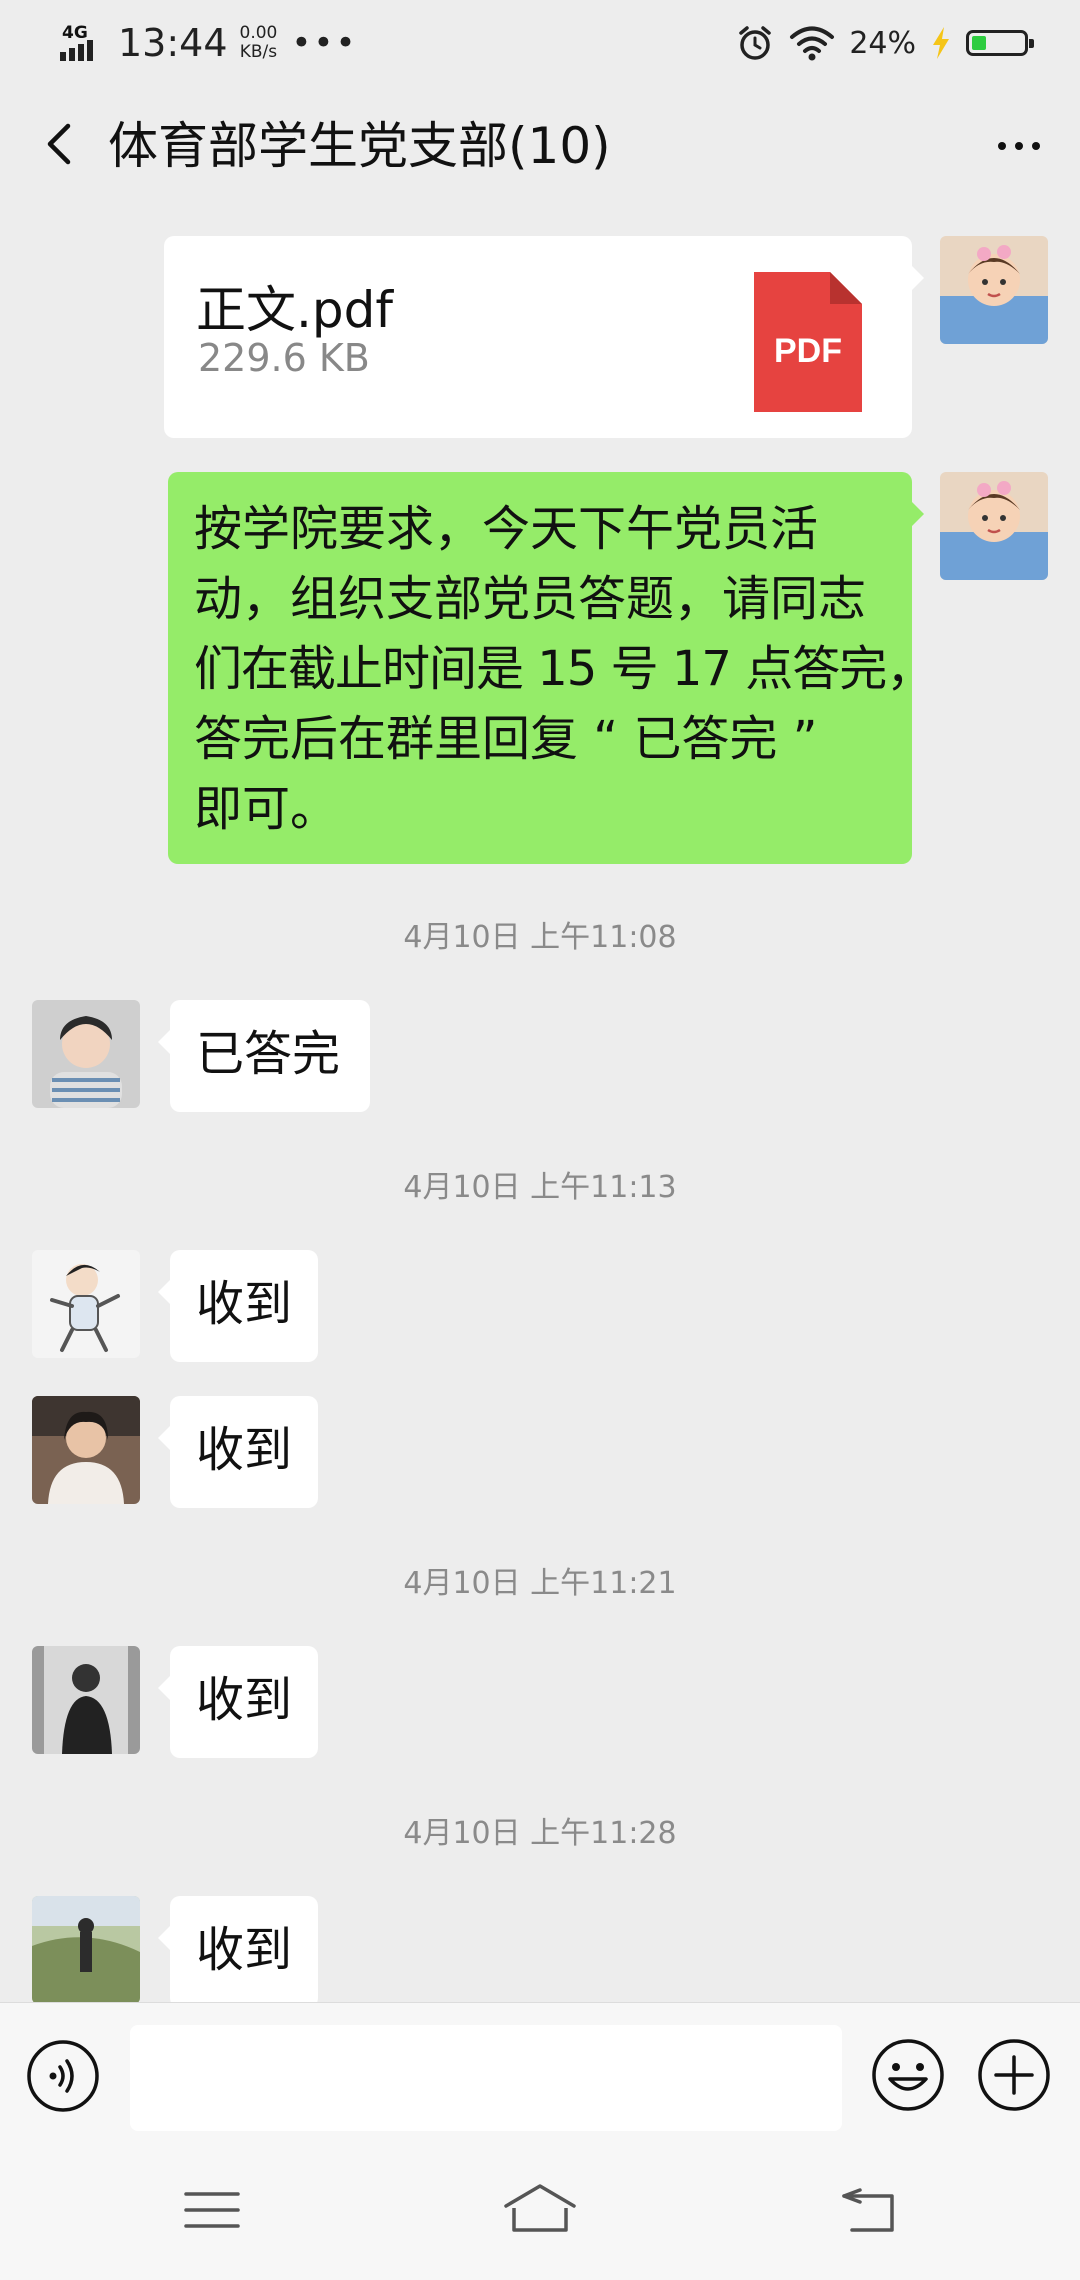 Image resolution: width=1080 pixels, height=2280 pixels. I want to click on input-bar, so click(540, 2070).